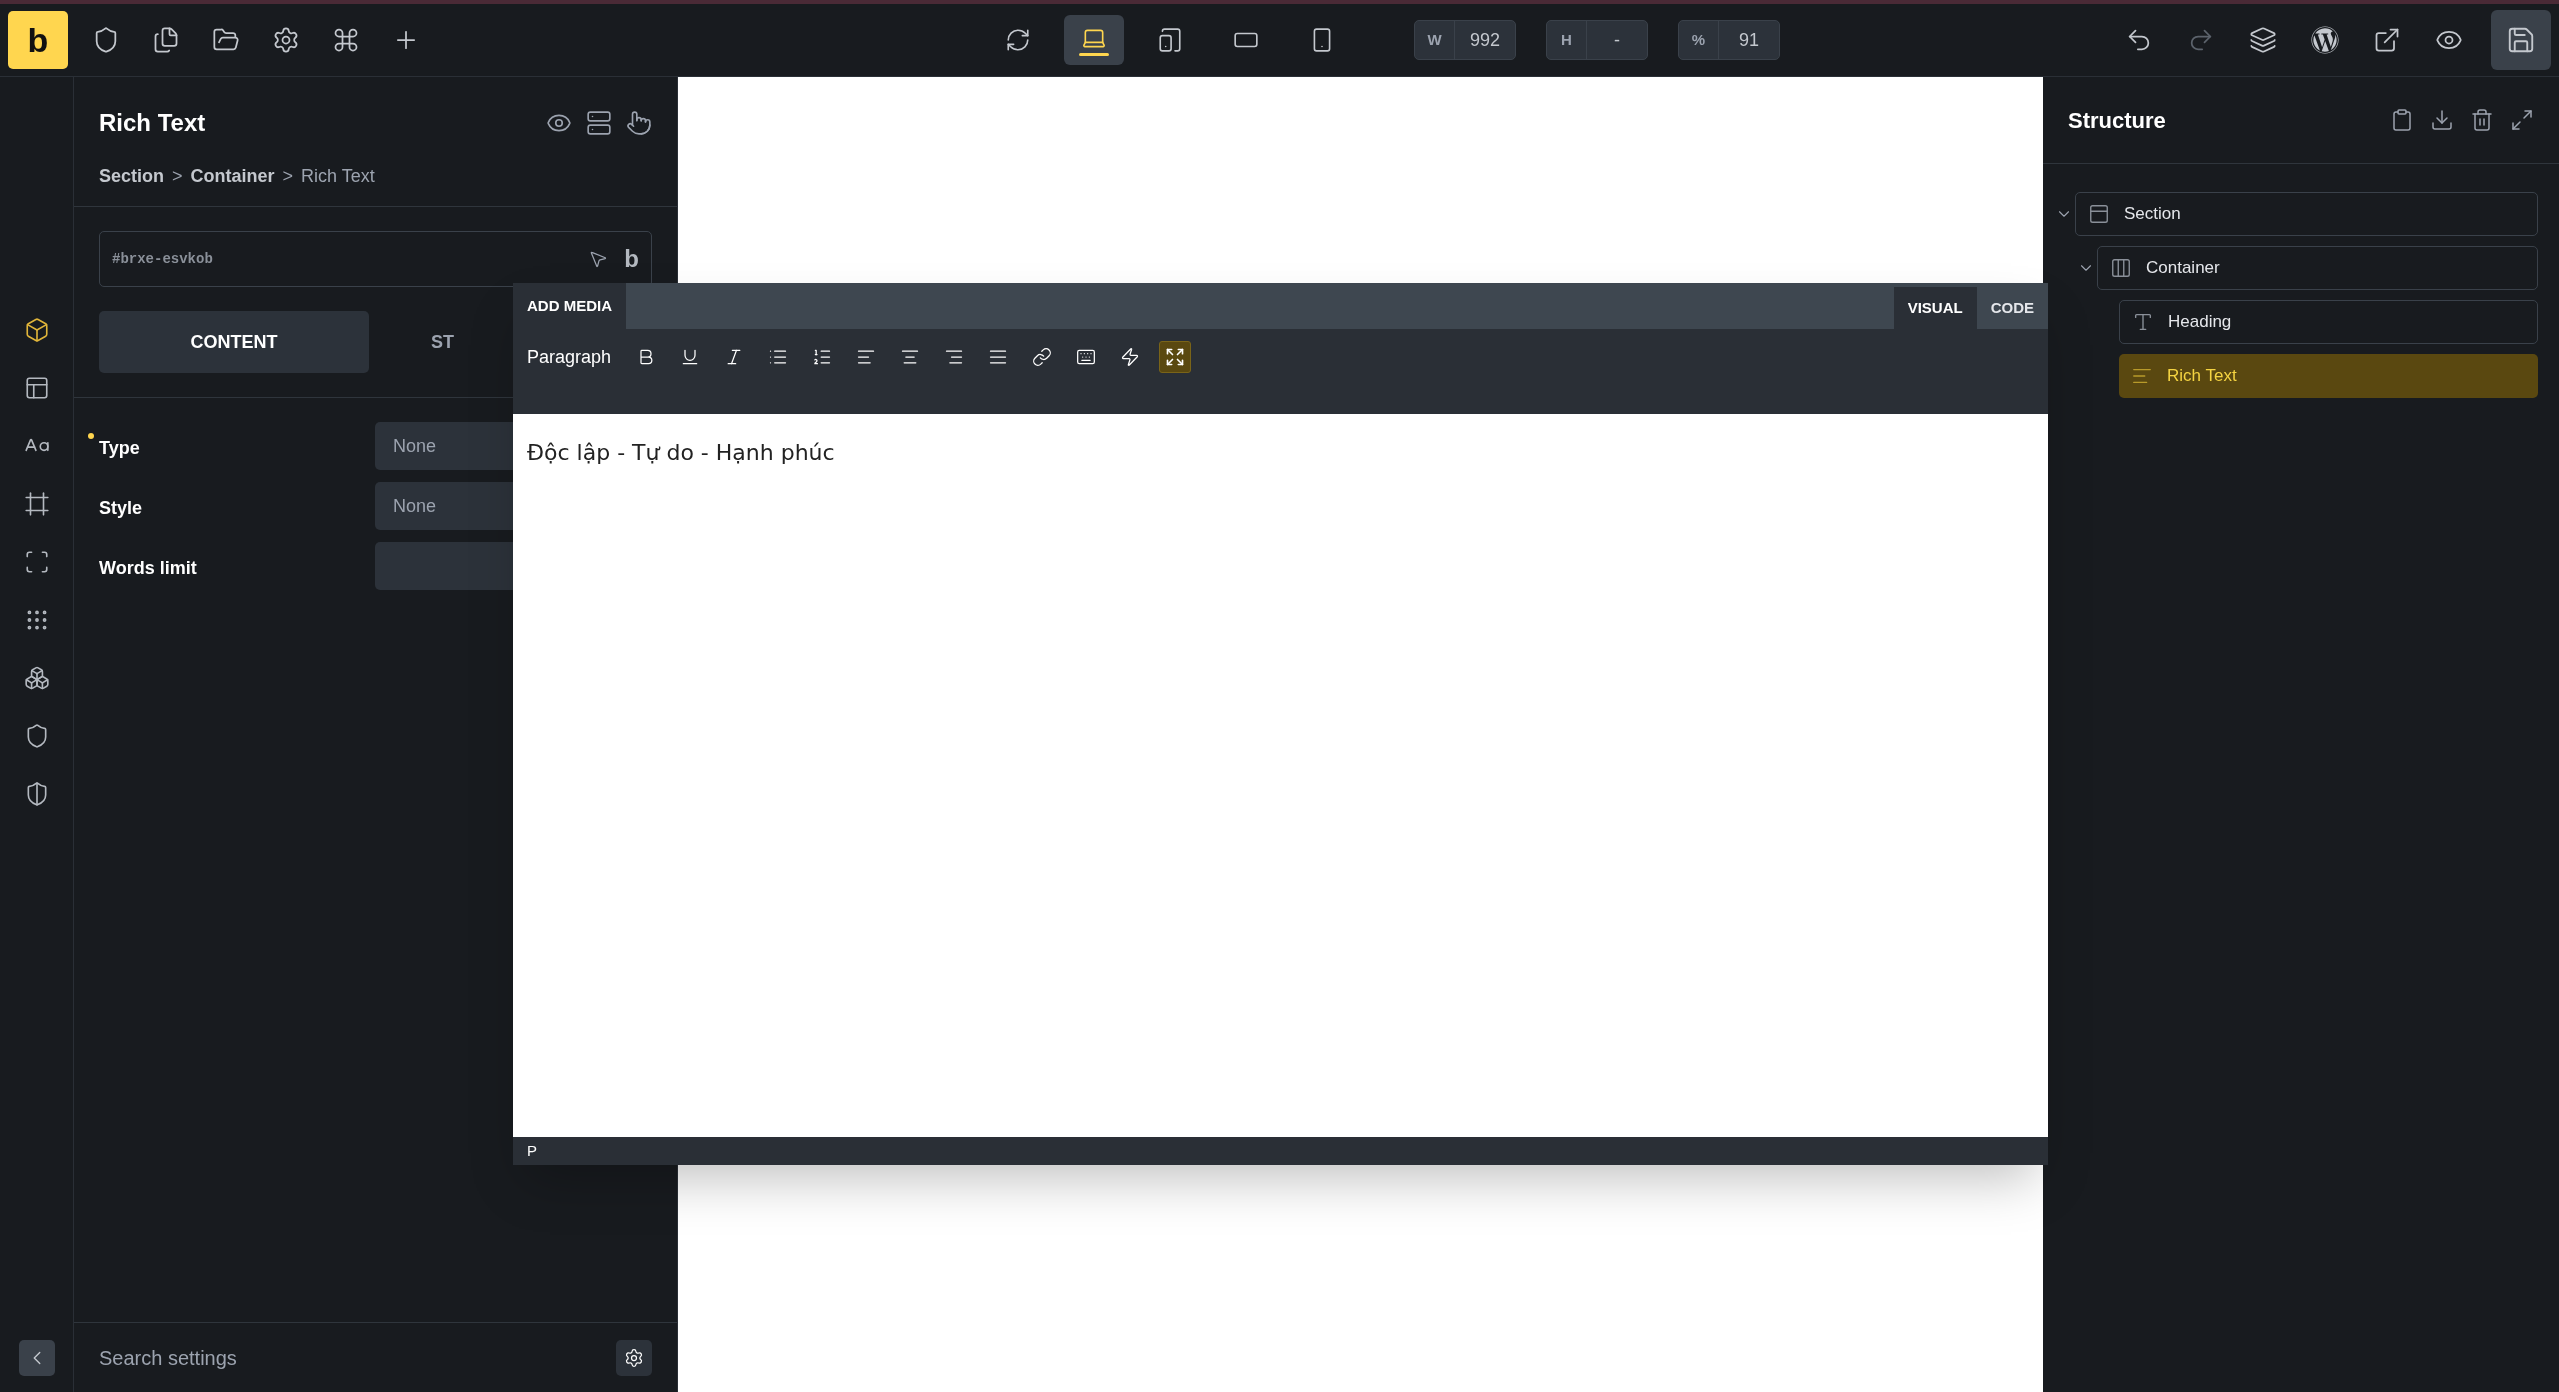 The height and width of the screenshot is (1392, 2559). What do you see at coordinates (153, 123) in the screenshot?
I see `panel-title: Rich Text` at bounding box center [153, 123].